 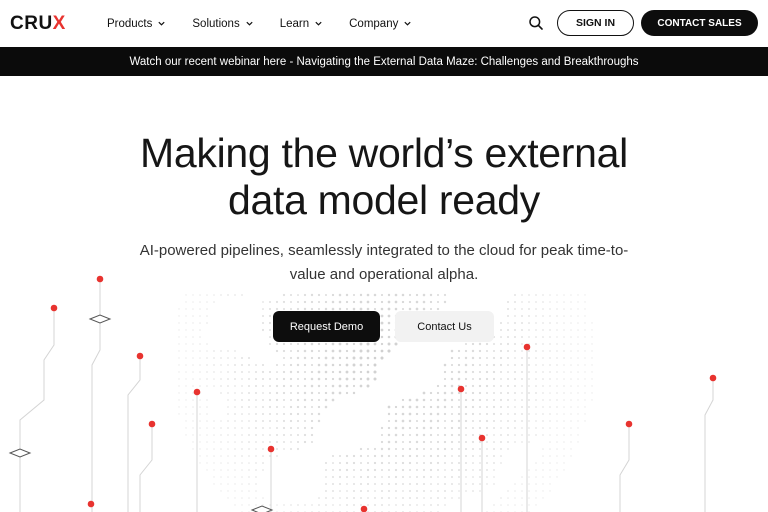 What do you see at coordinates (136, 24) in the screenshot?
I see `nav-products: Products` at bounding box center [136, 24].